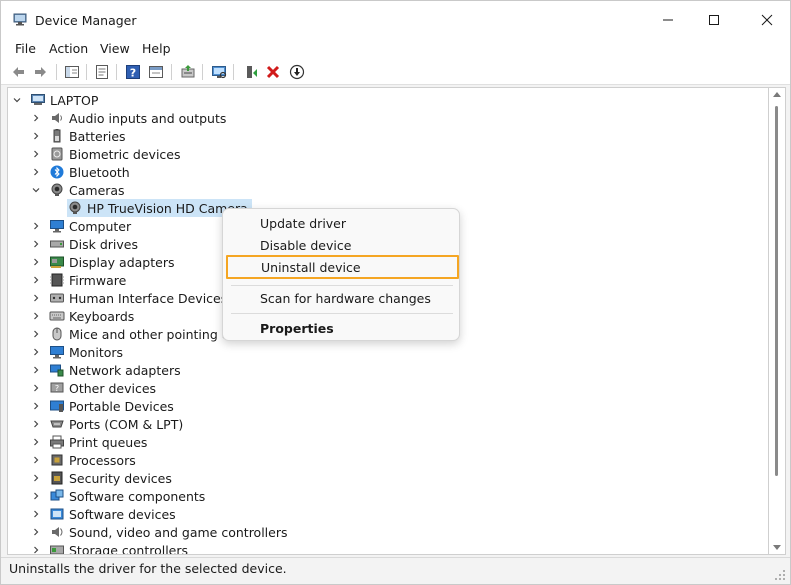 This screenshot has height=585, width=791. What do you see at coordinates (777, 547) in the screenshot?
I see `scroll-down-arrow-icon` at bounding box center [777, 547].